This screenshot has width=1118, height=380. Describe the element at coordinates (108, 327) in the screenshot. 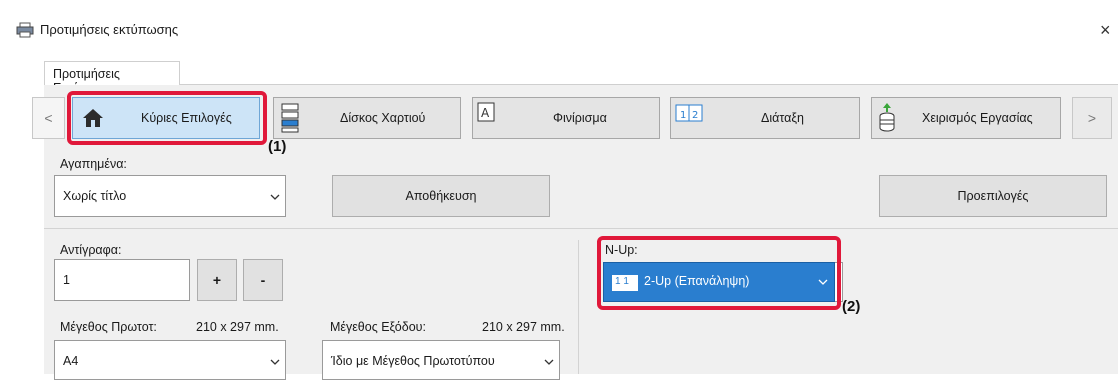

I see `original-size-label: Μέγεθος Πρωτοτ:` at that location.